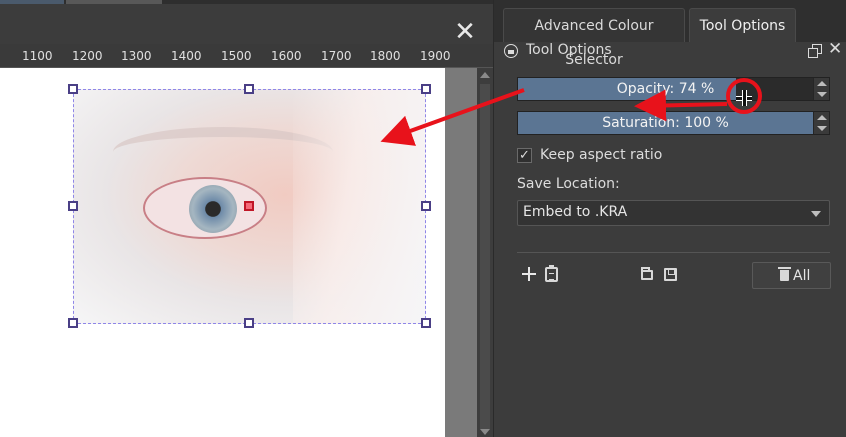  What do you see at coordinates (784, 274) in the screenshot?
I see `trash-icon` at bounding box center [784, 274].